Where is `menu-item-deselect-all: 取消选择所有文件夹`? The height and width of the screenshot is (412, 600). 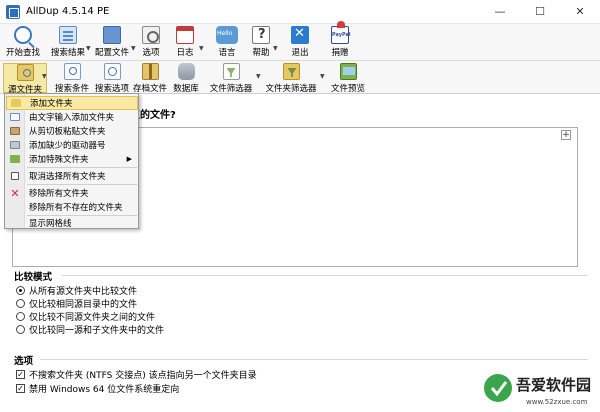 menu-item-deselect-all: 取消选择所有文件夹 is located at coordinates (72, 176).